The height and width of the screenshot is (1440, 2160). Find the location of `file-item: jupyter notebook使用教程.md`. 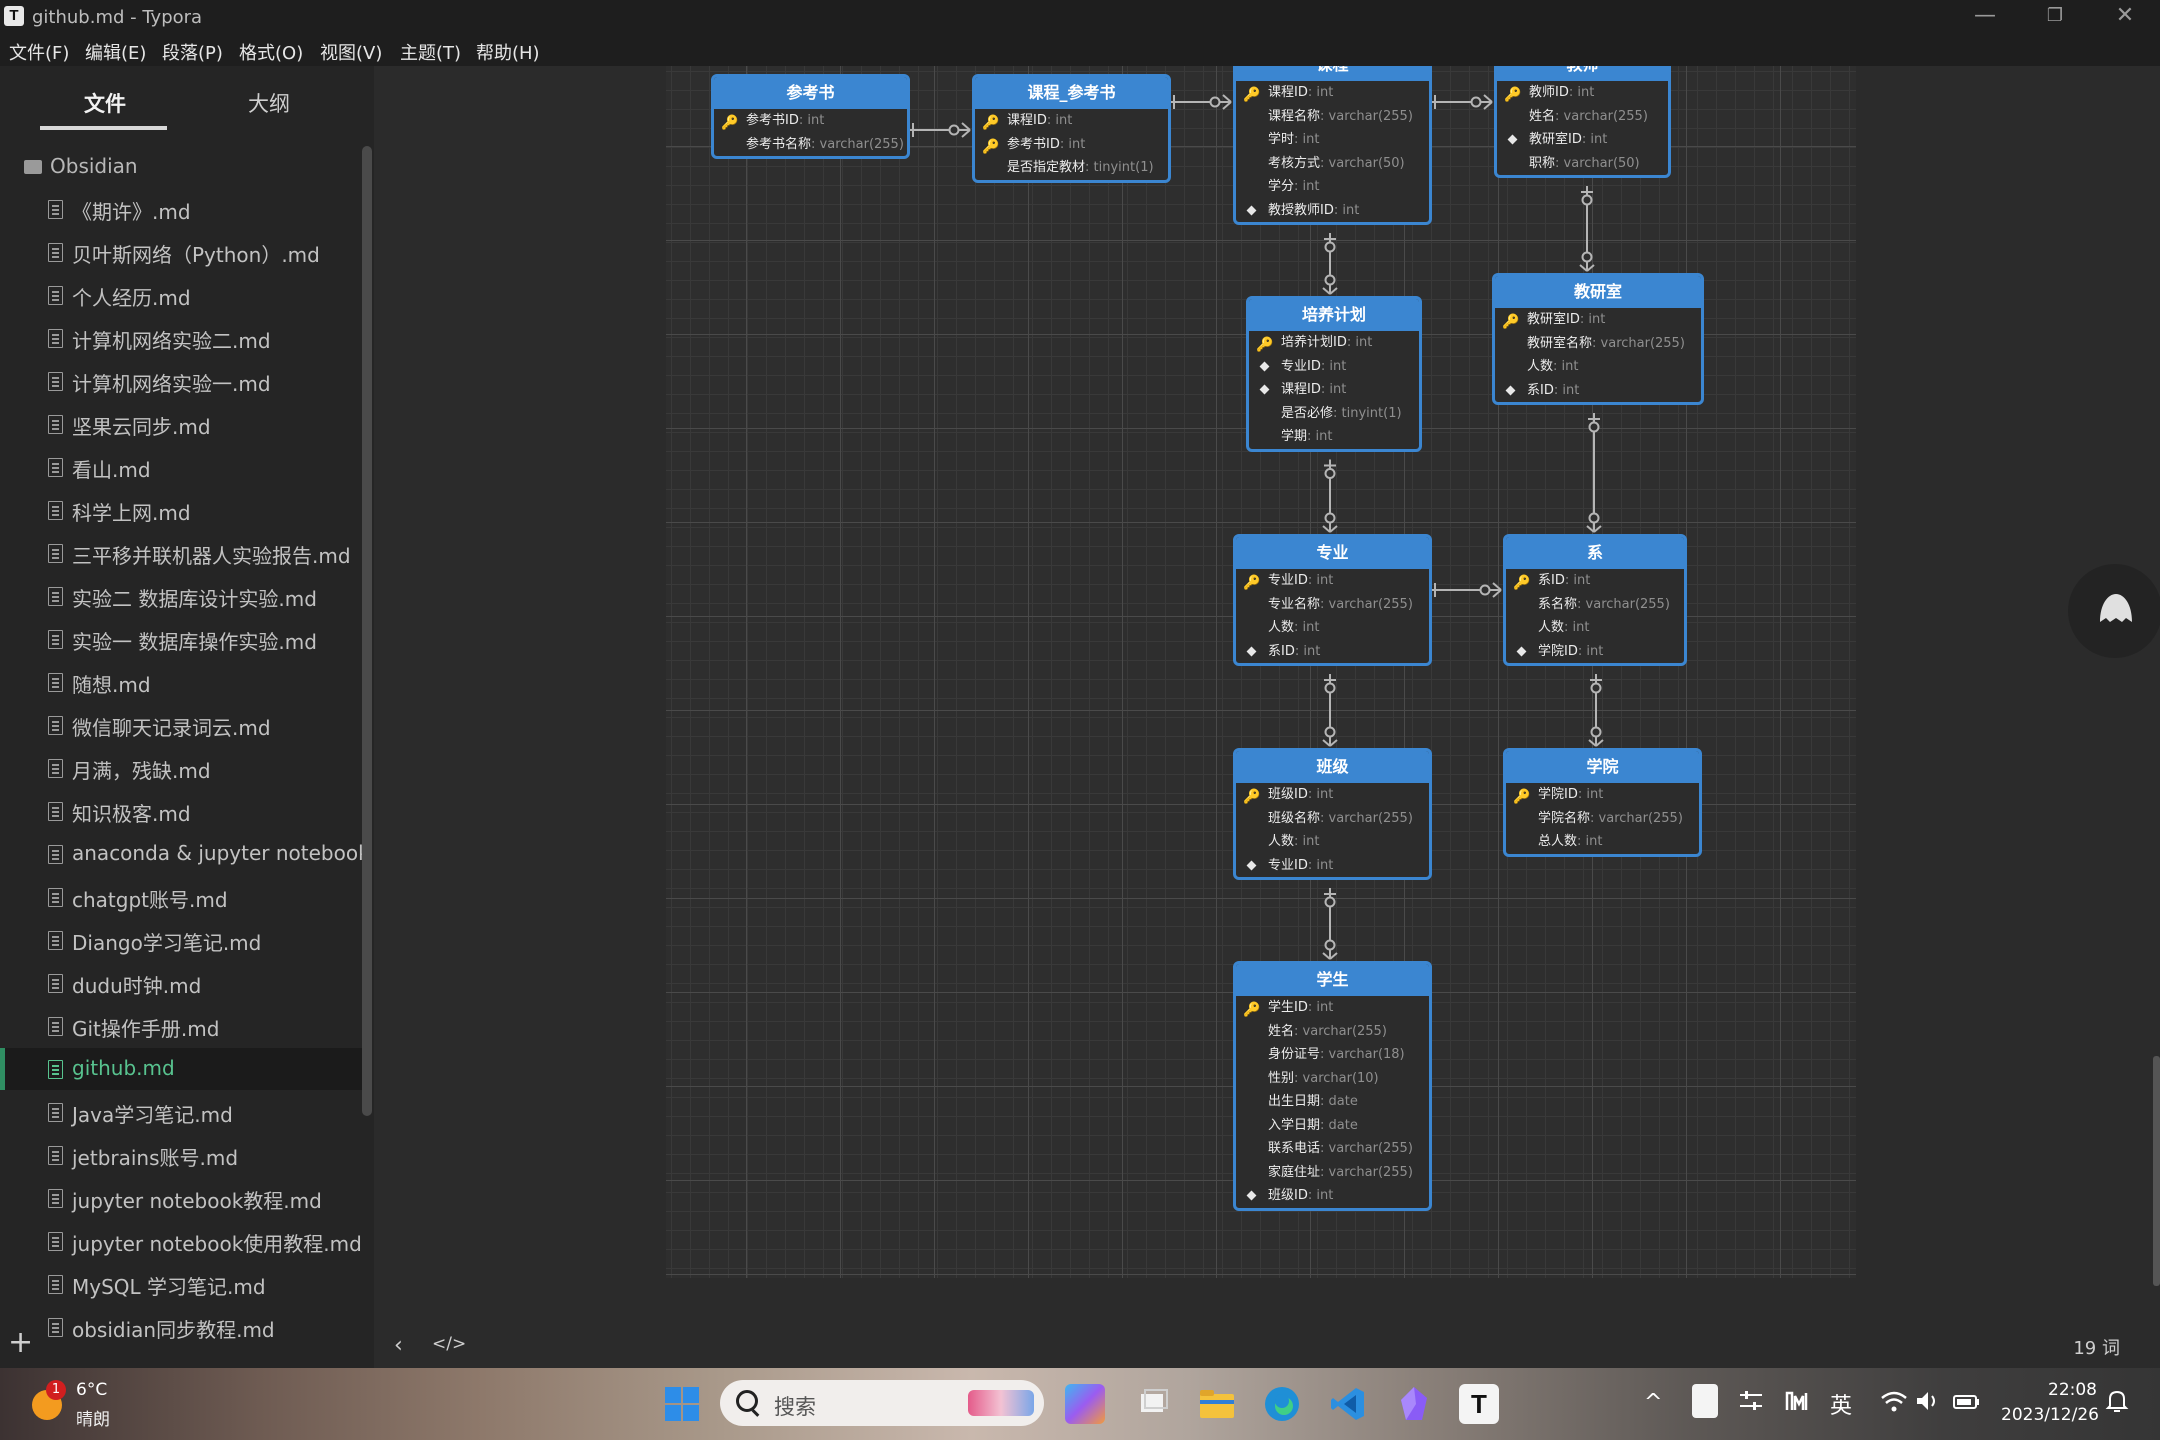

file-item: jupyter notebook使用教程.md is located at coordinates (181, 1241).